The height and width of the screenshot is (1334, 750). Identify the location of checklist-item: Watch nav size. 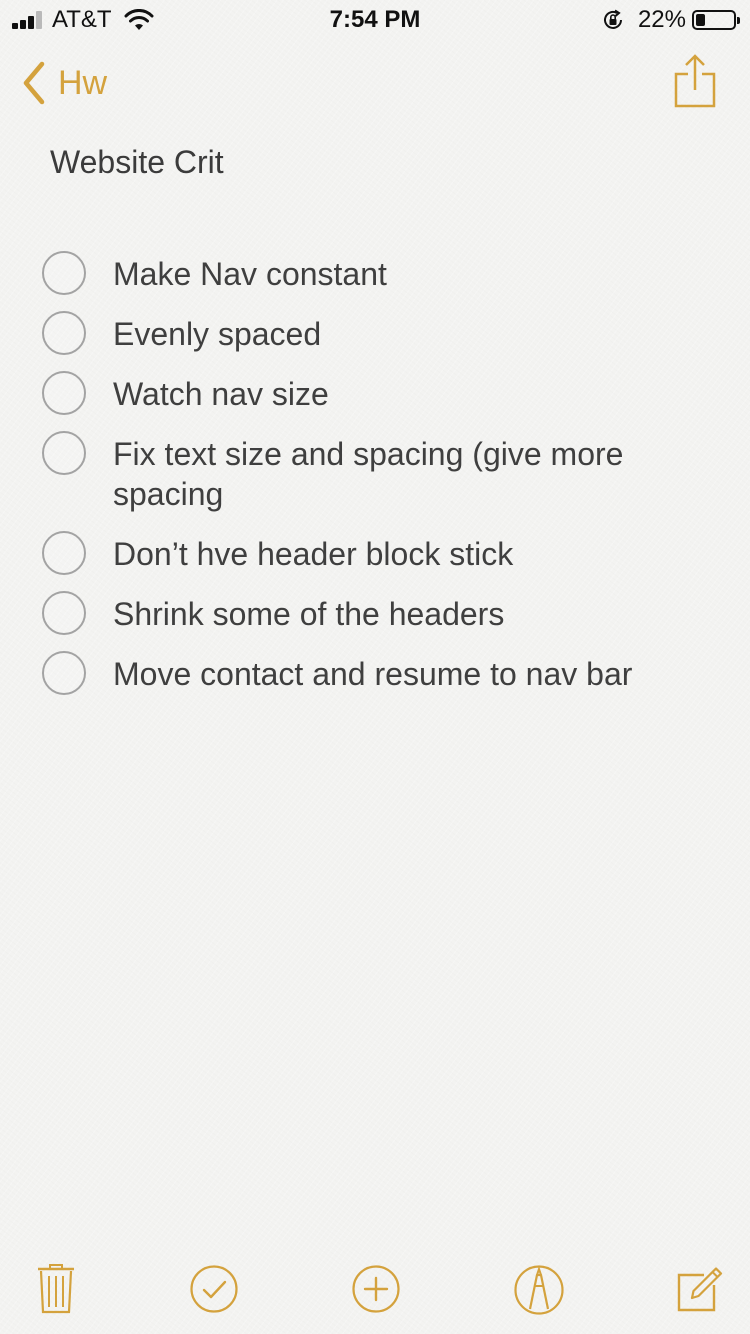
(387, 391).